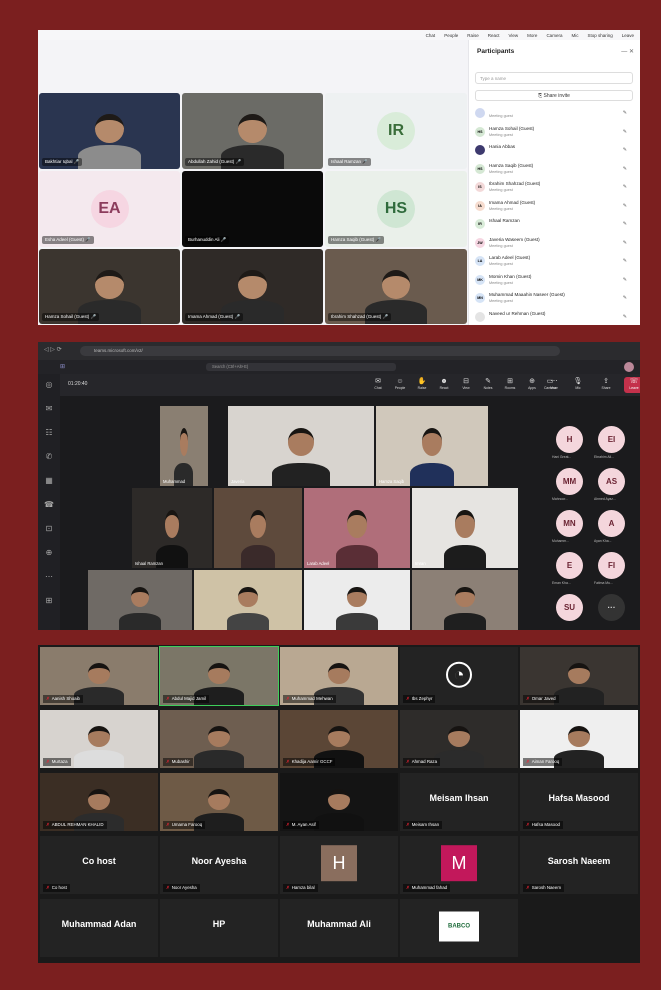 This screenshot has height=990, width=661. What do you see at coordinates (219, 865) in the screenshot?
I see `video-tile: Noor Ayesha ✗ Noor Ayesha` at bounding box center [219, 865].